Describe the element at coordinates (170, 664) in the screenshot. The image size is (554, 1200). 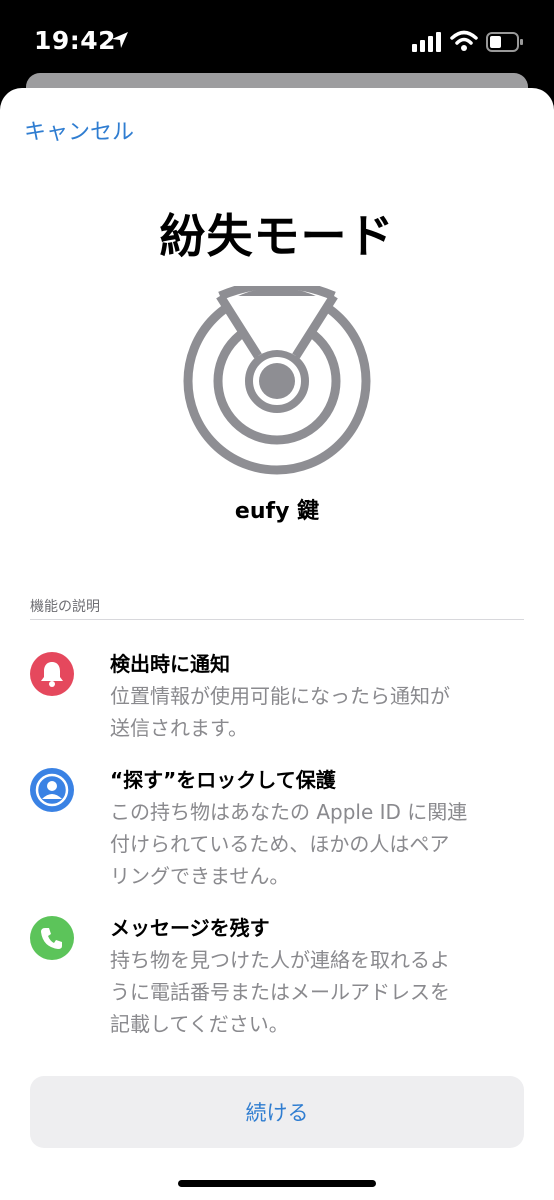
I see `feature-title: 検出時に通知` at that location.